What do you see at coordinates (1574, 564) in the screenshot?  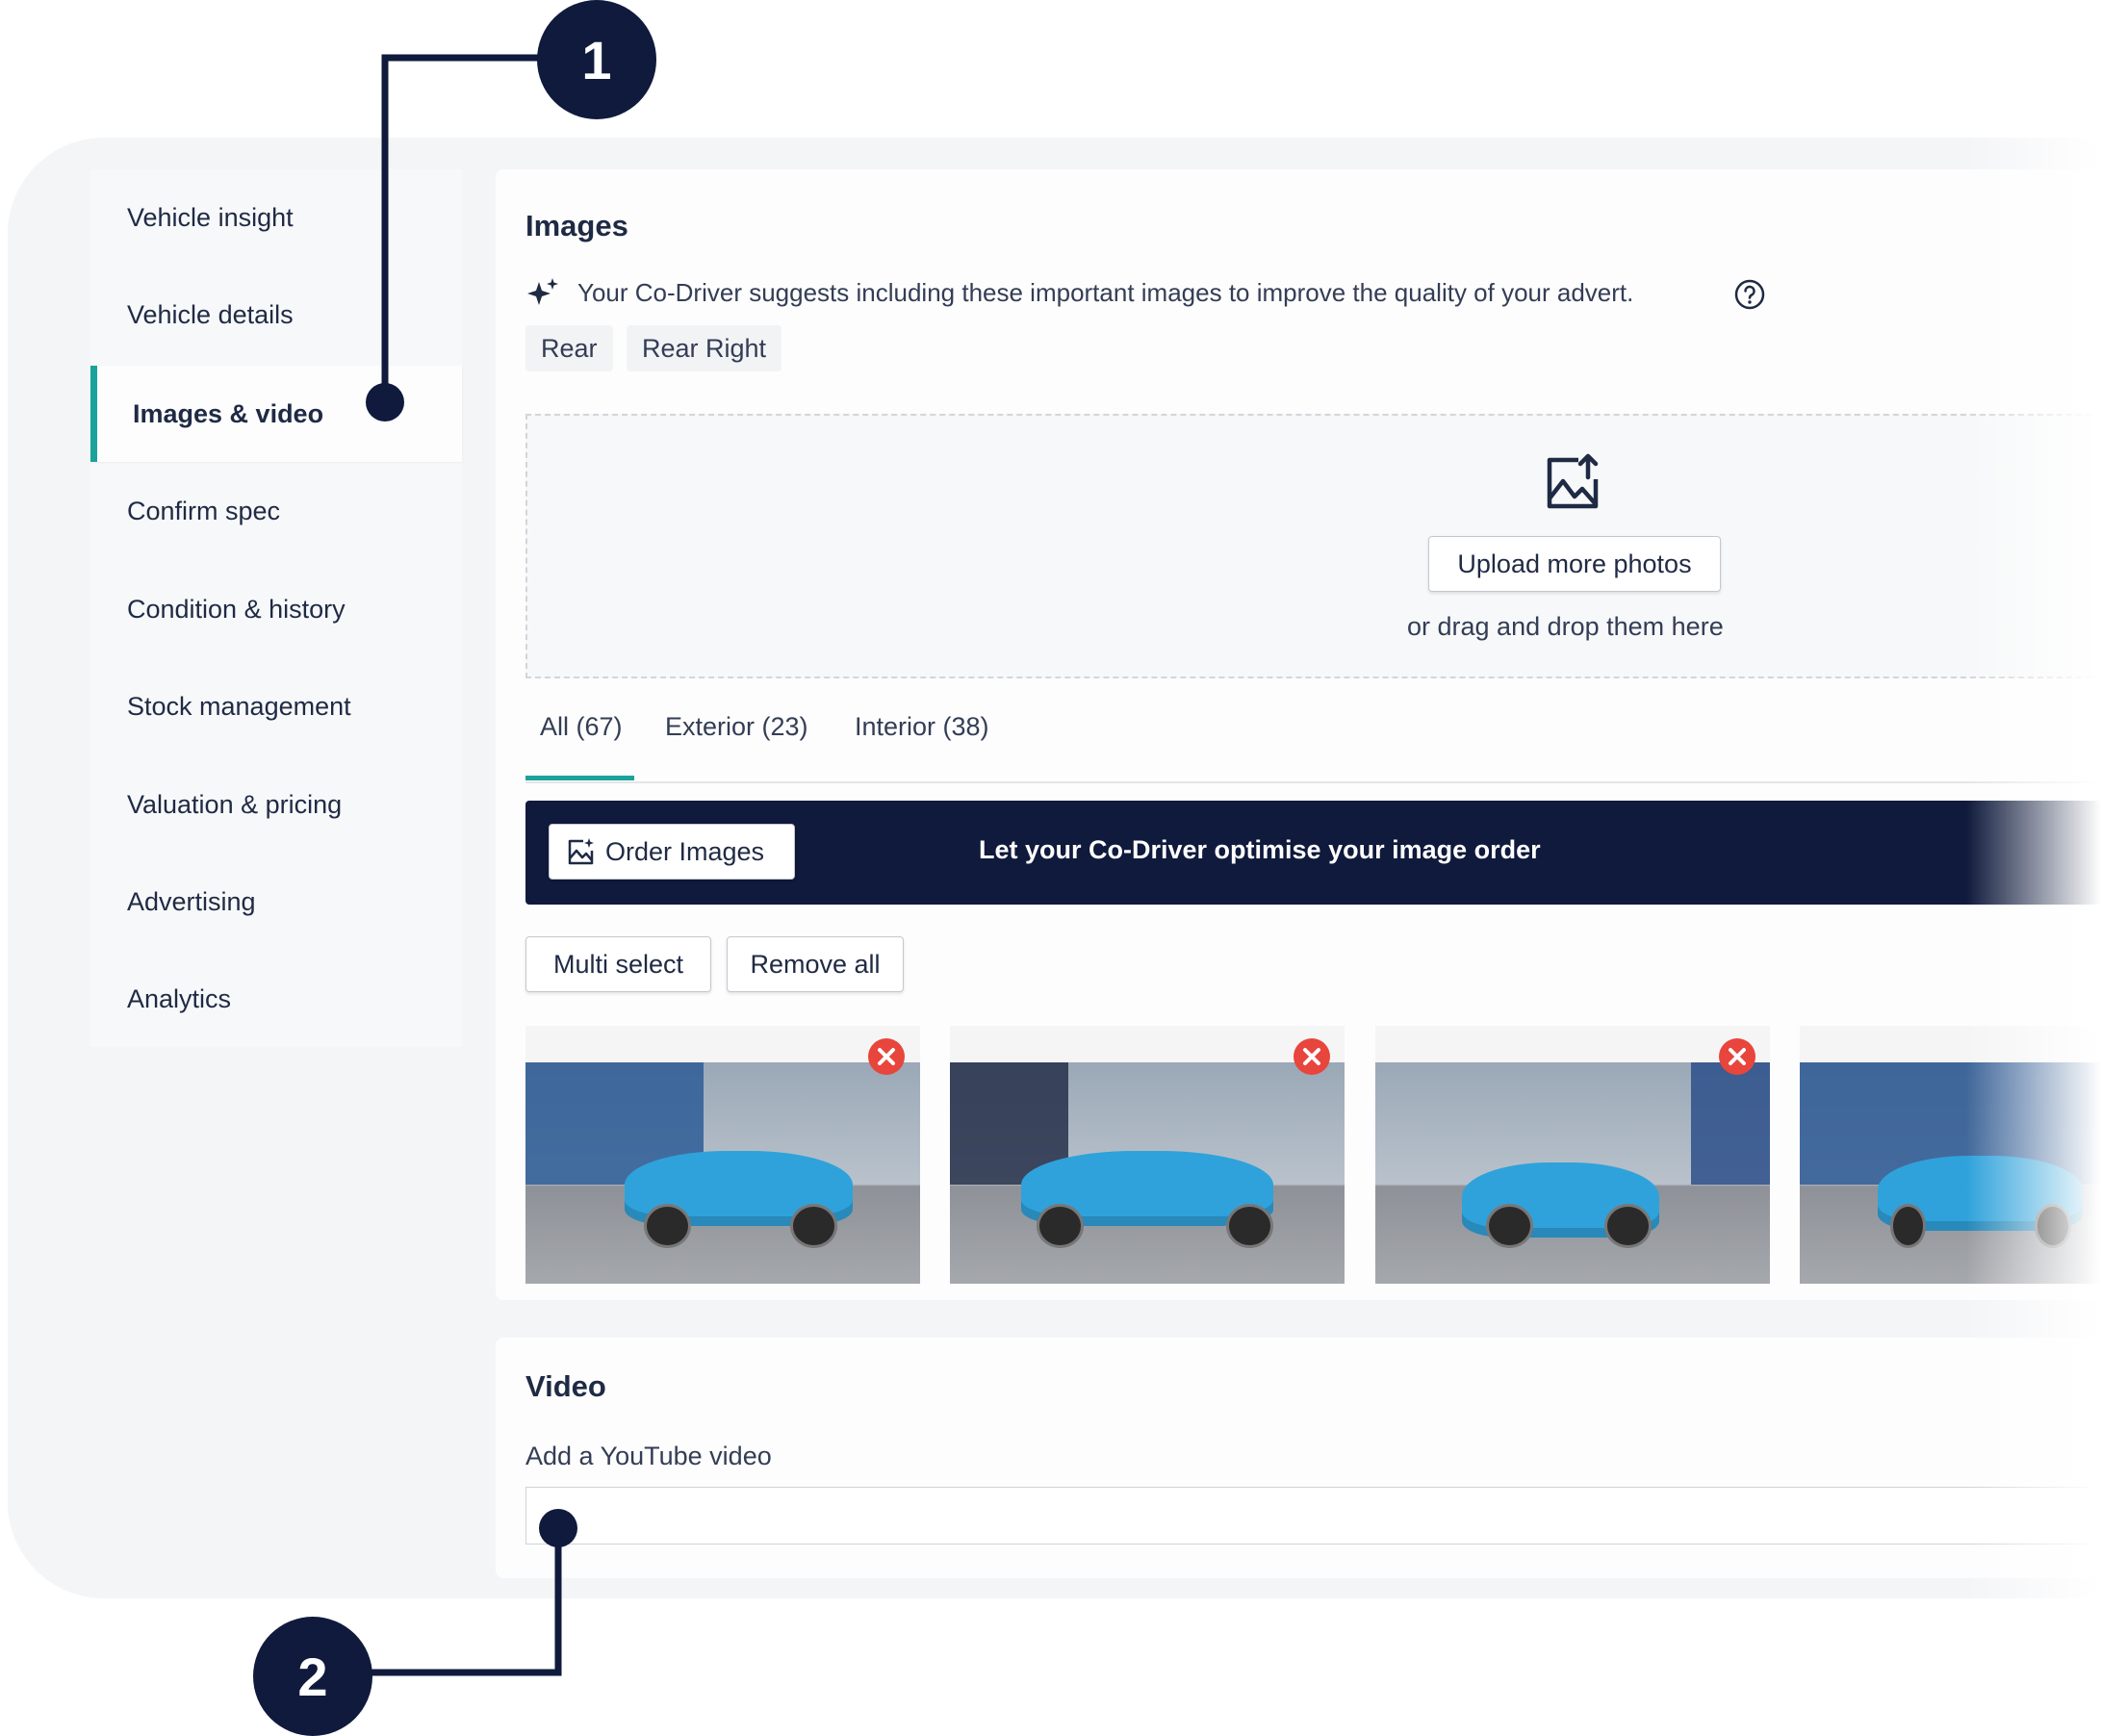 I see `upload-more-photos-button: Upload more photos` at bounding box center [1574, 564].